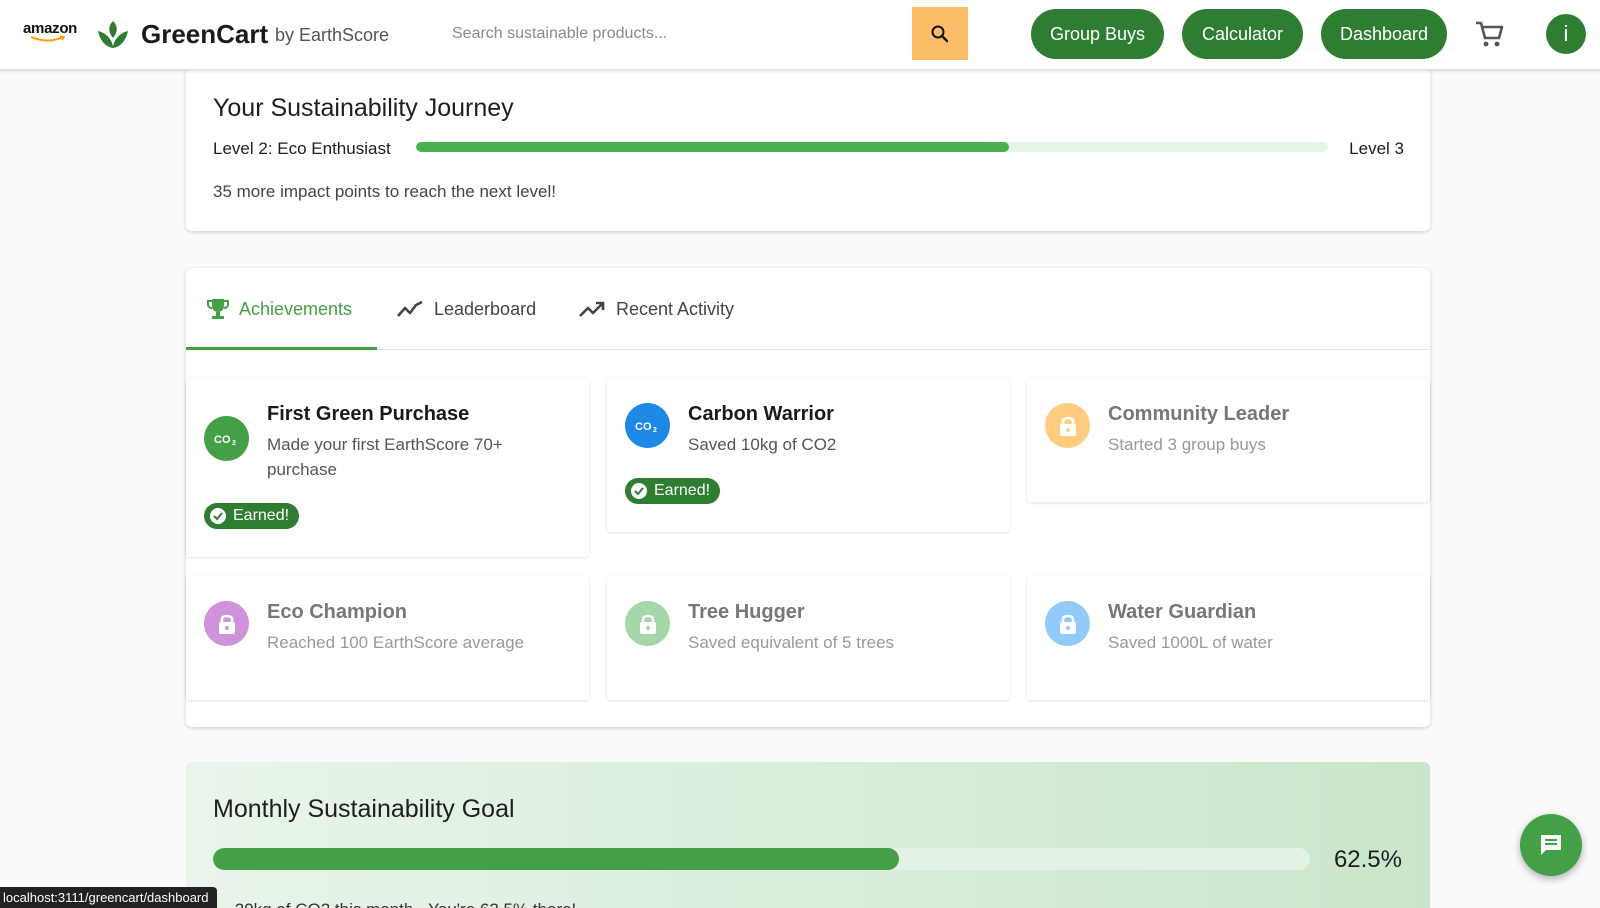 The width and height of the screenshot is (1600, 908). I want to click on brand-subtitle: by EarthScore, so click(332, 35).